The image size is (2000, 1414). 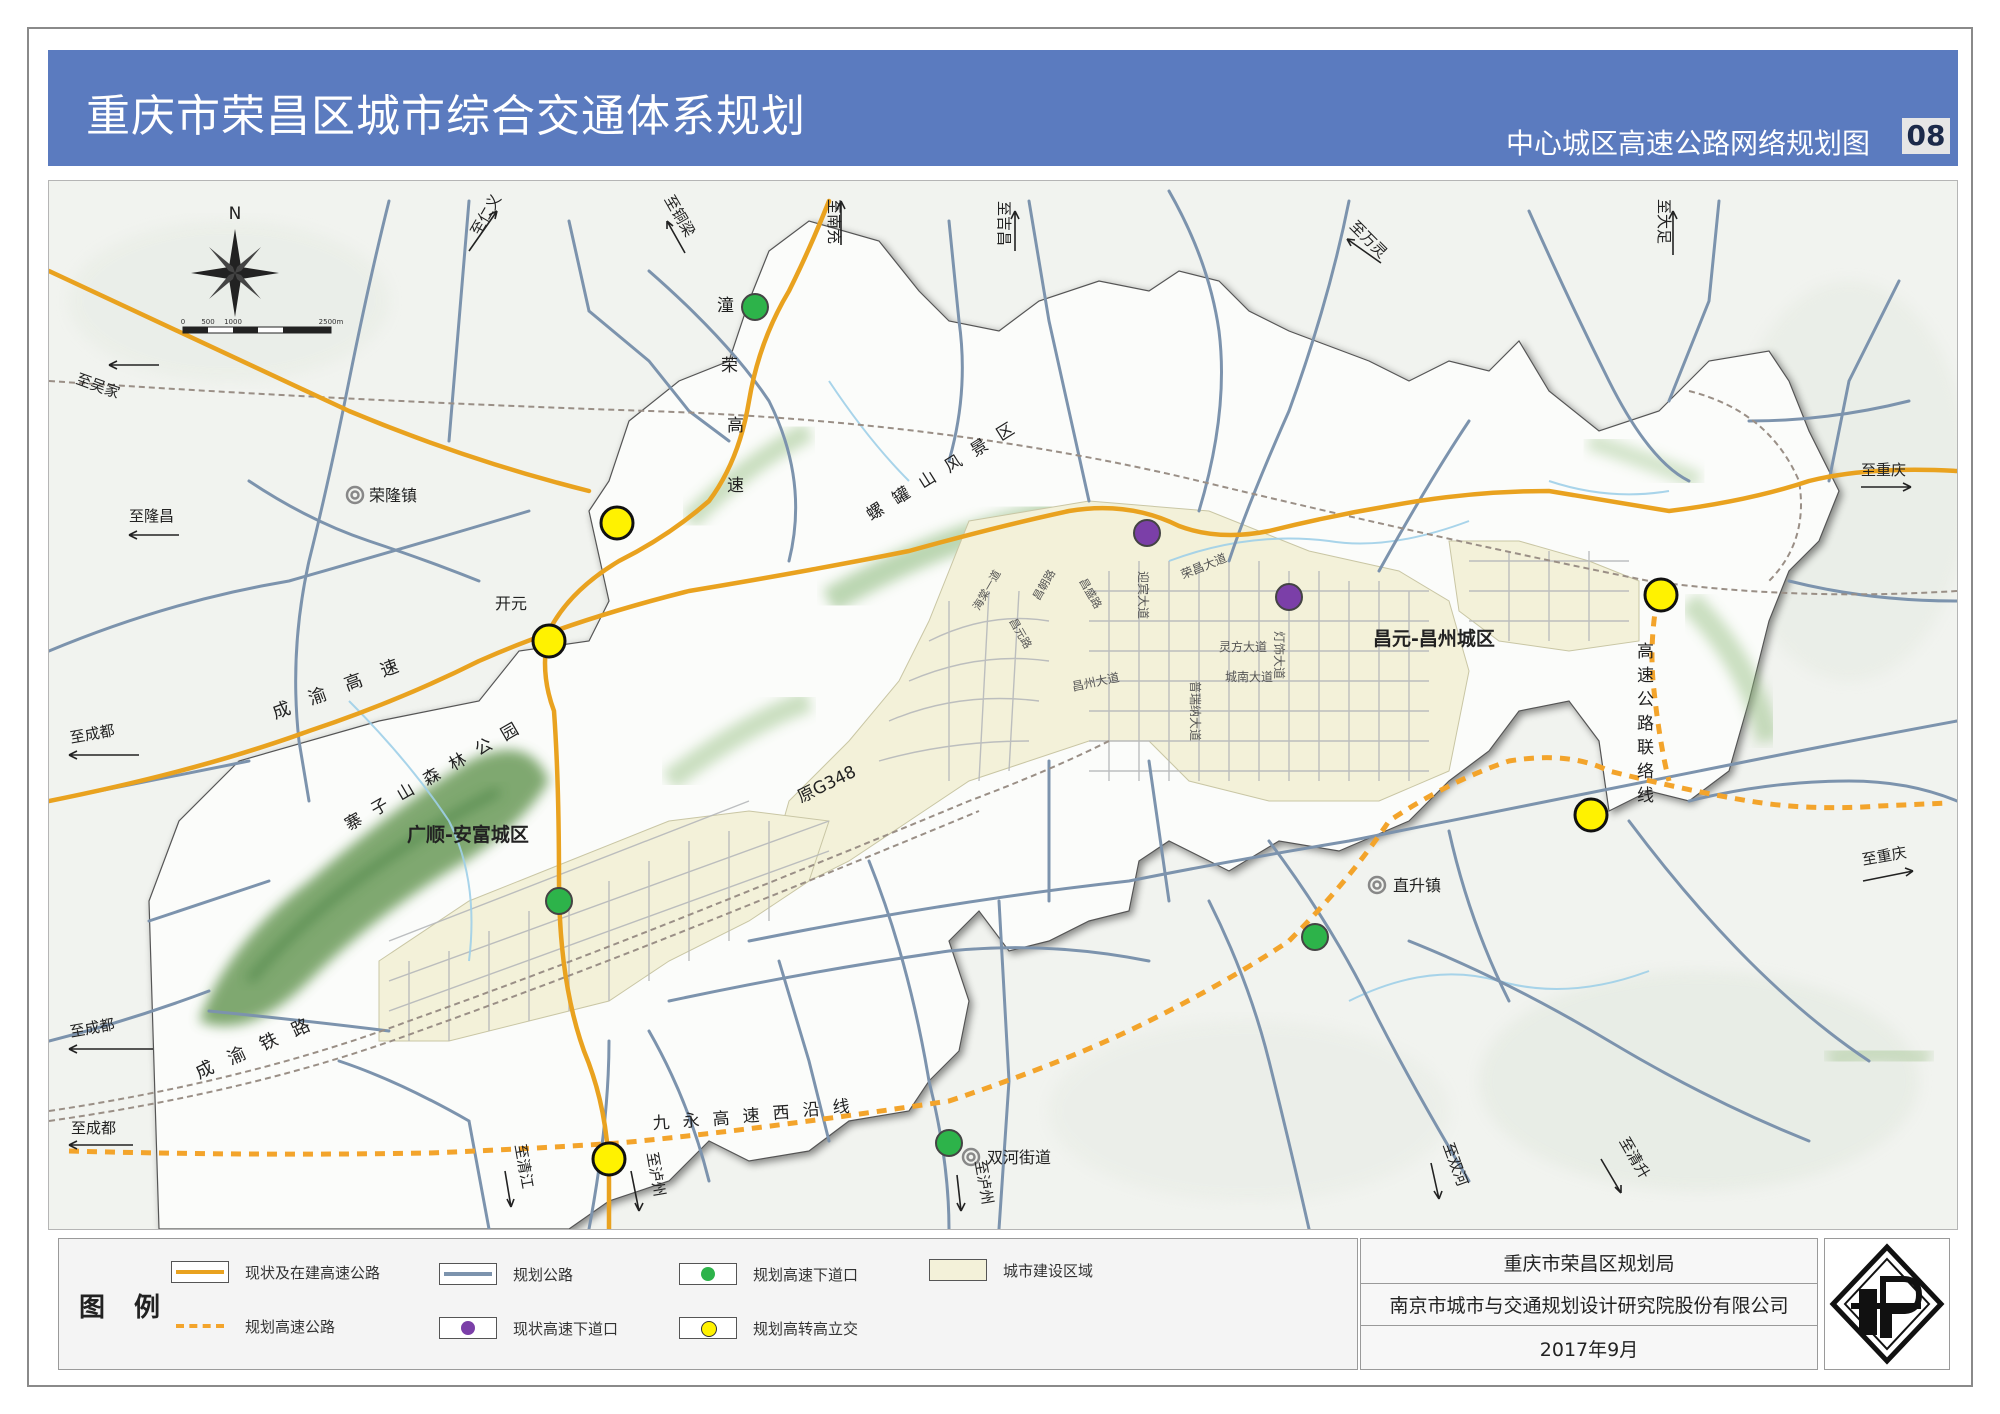 What do you see at coordinates (151, 516) in the screenshot?
I see `svg-text: 至隆昌` at bounding box center [151, 516].